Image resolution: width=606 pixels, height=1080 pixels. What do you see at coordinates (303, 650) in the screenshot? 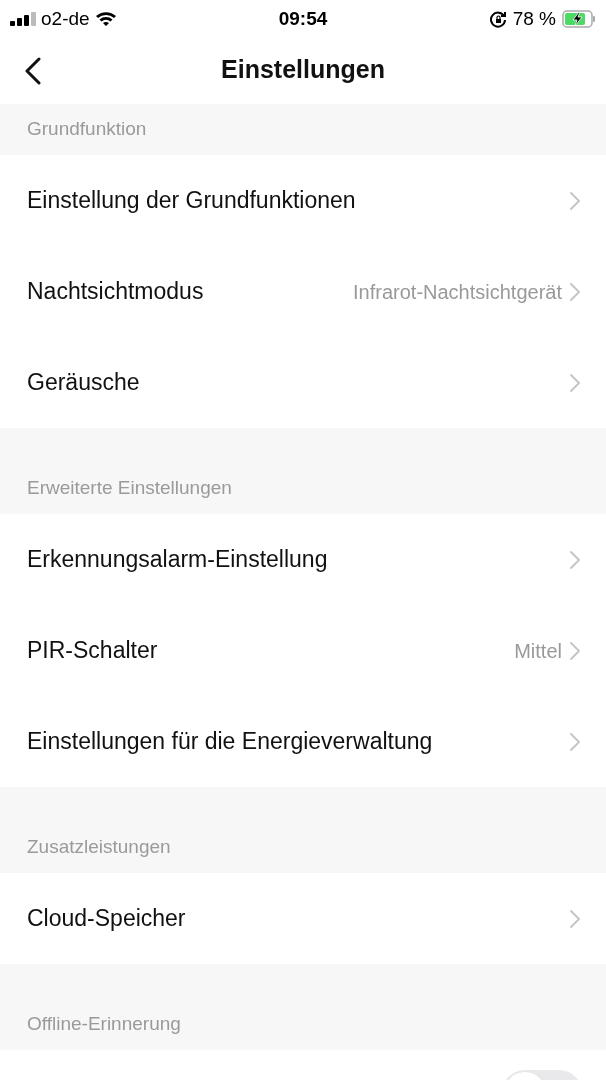
I see `settings-row: PIR-Schalter Mittel` at bounding box center [303, 650].